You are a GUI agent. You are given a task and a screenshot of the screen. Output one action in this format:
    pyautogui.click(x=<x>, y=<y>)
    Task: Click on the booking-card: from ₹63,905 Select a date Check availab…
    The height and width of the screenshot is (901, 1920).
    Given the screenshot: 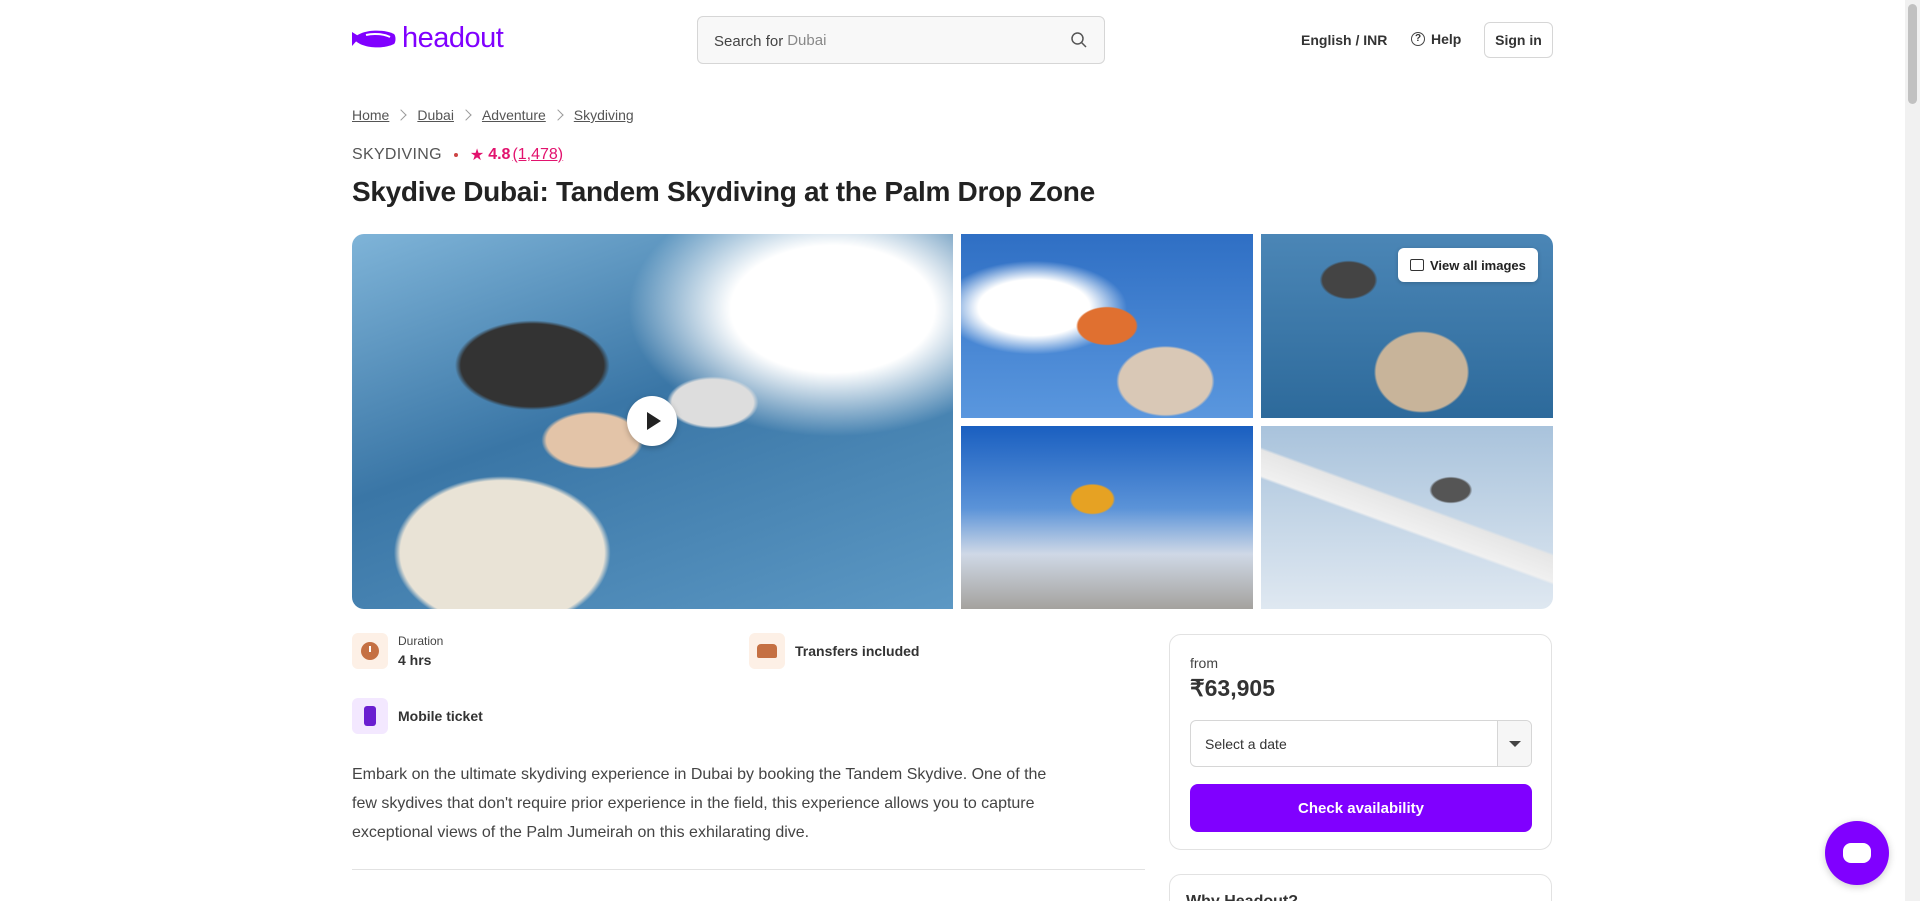 What is the action you would take?
    pyautogui.click(x=1360, y=742)
    